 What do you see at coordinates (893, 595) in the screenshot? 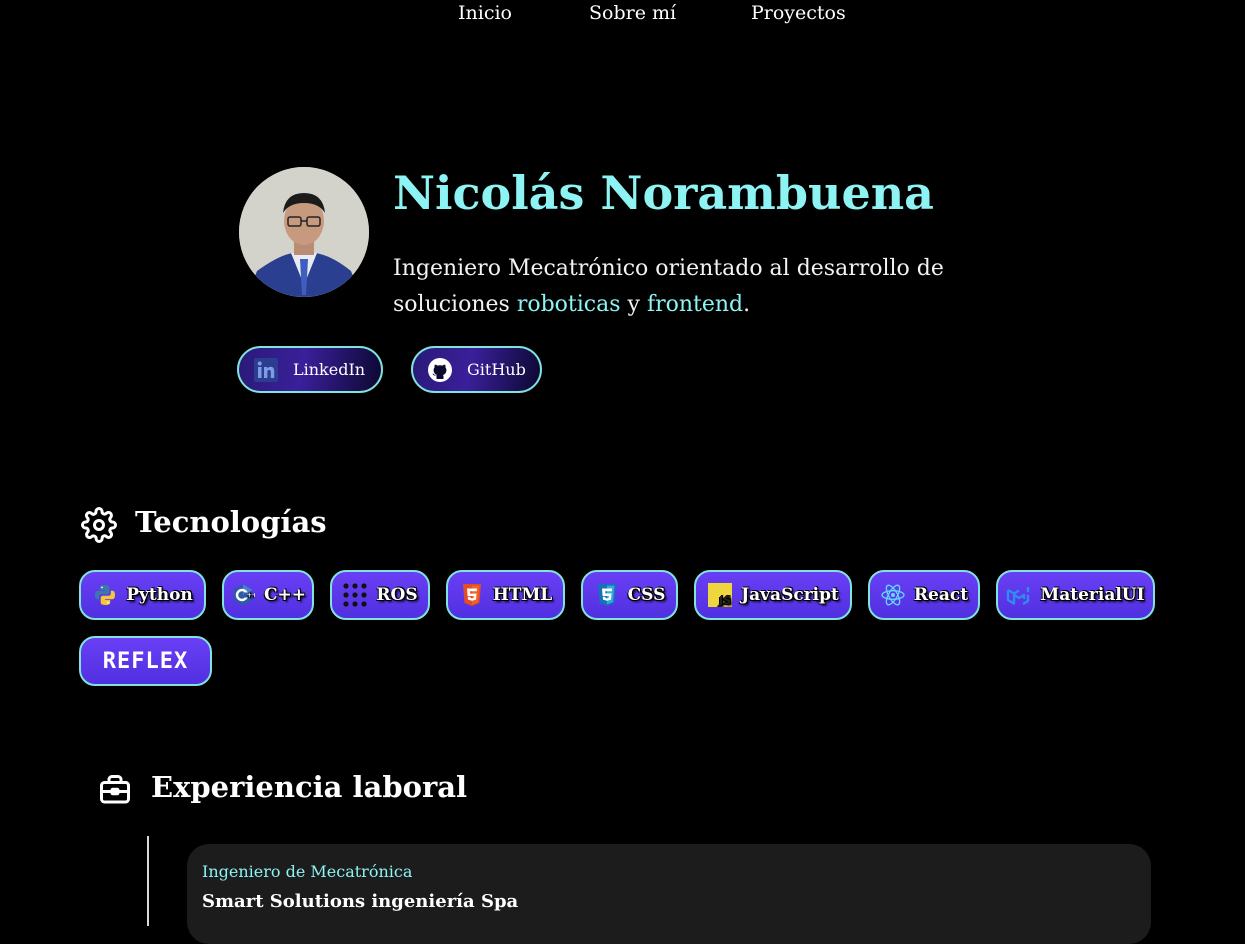
I see `react-icon` at bounding box center [893, 595].